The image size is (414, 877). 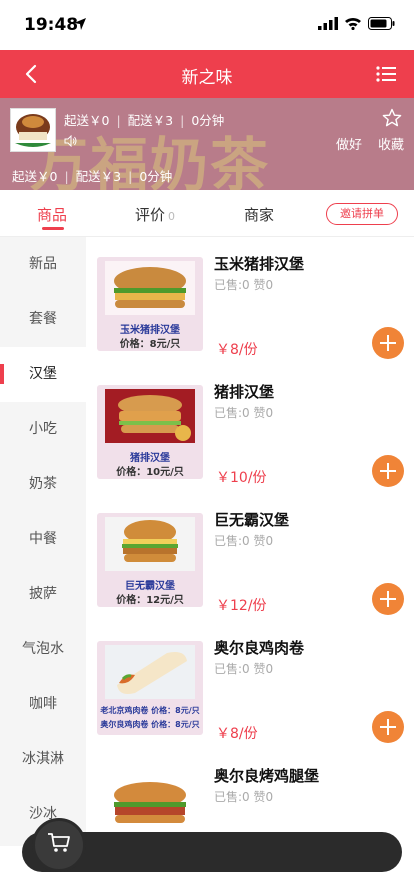 I want to click on product-image-price: 奥尔良鸡肉卷 价格：8元/只, so click(x=150, y=724).